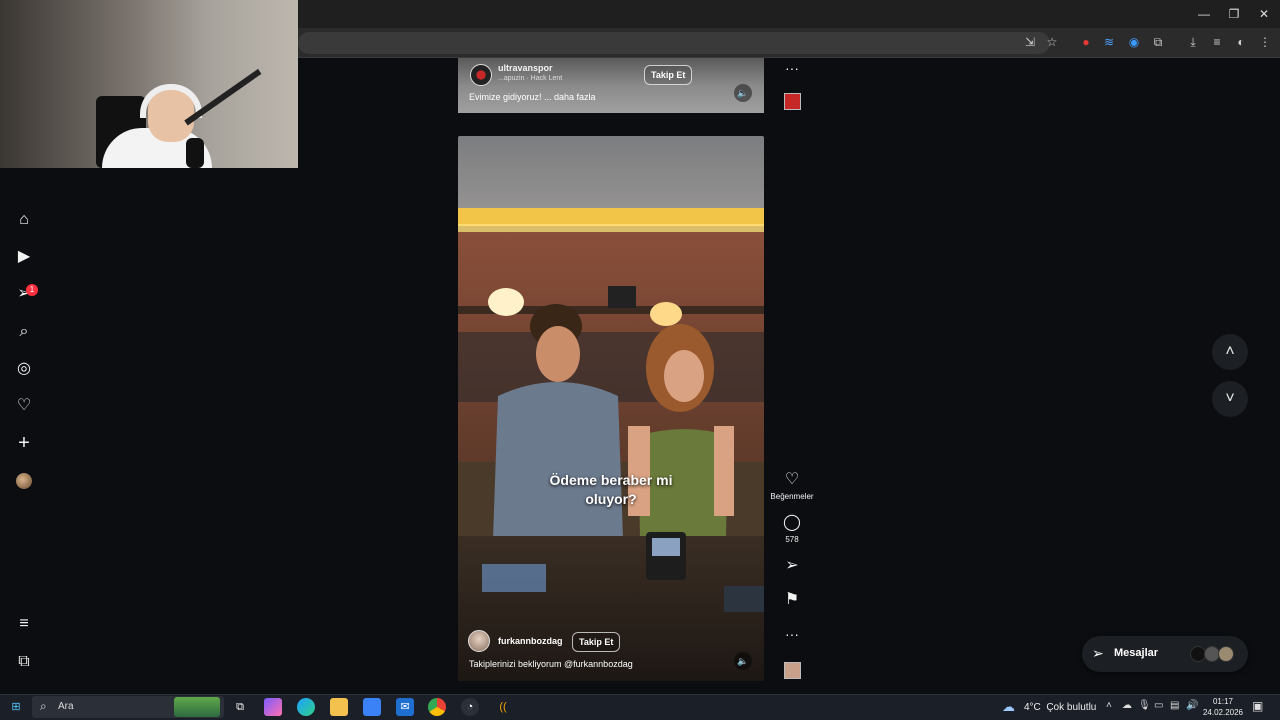  Describe the element at coordinates (197, 707) in the screenshot. I see `search-highlight-image` at that location.